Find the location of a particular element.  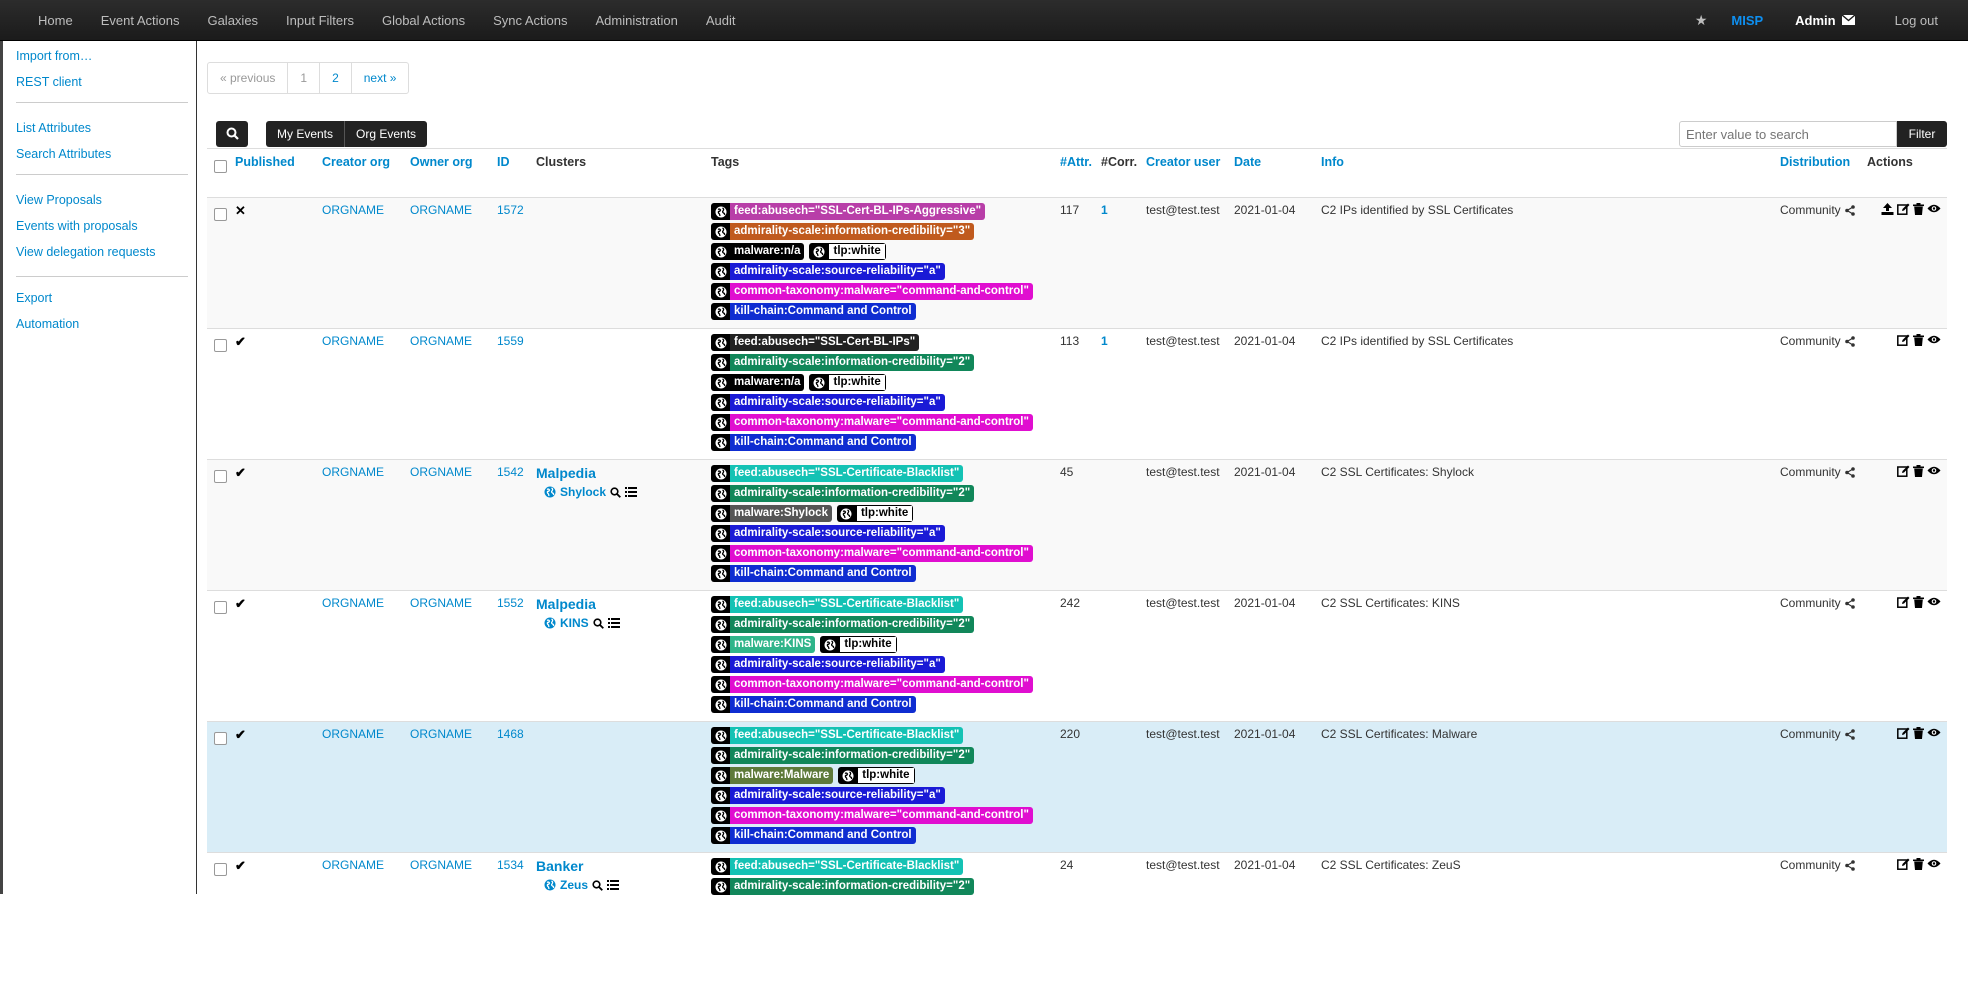

search-icon is located at coordinates (597, 885).